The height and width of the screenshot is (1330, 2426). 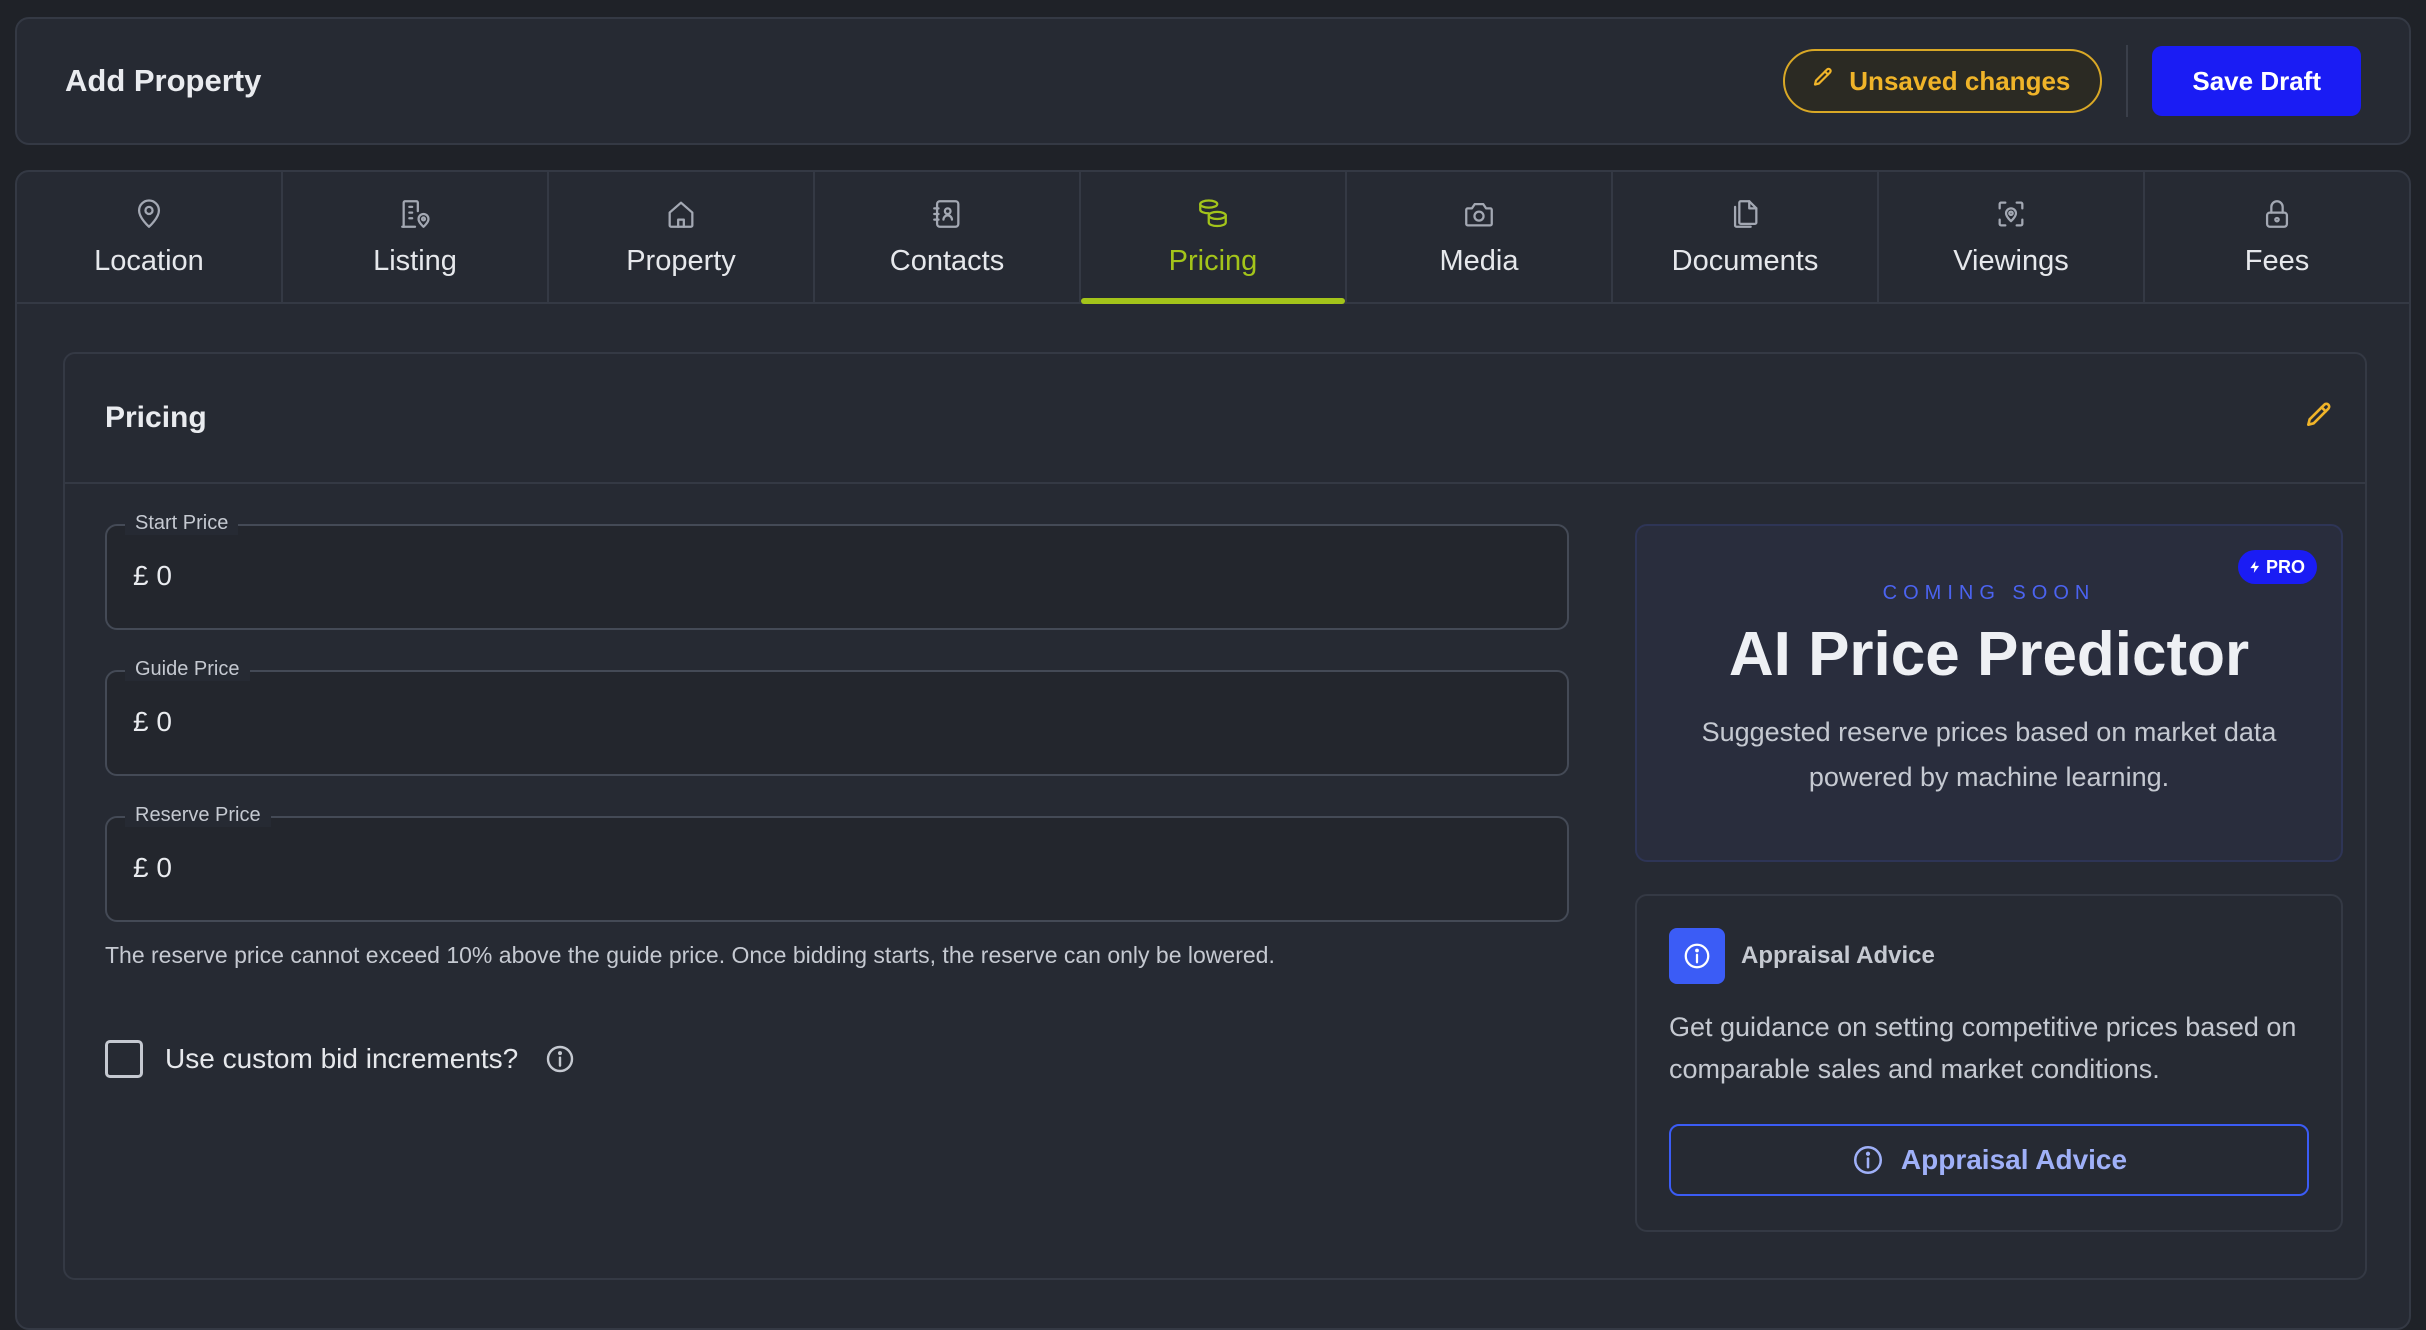 I want to click on reserve-price-field: Reserve Price £ 0, so click(x=837, y=863).